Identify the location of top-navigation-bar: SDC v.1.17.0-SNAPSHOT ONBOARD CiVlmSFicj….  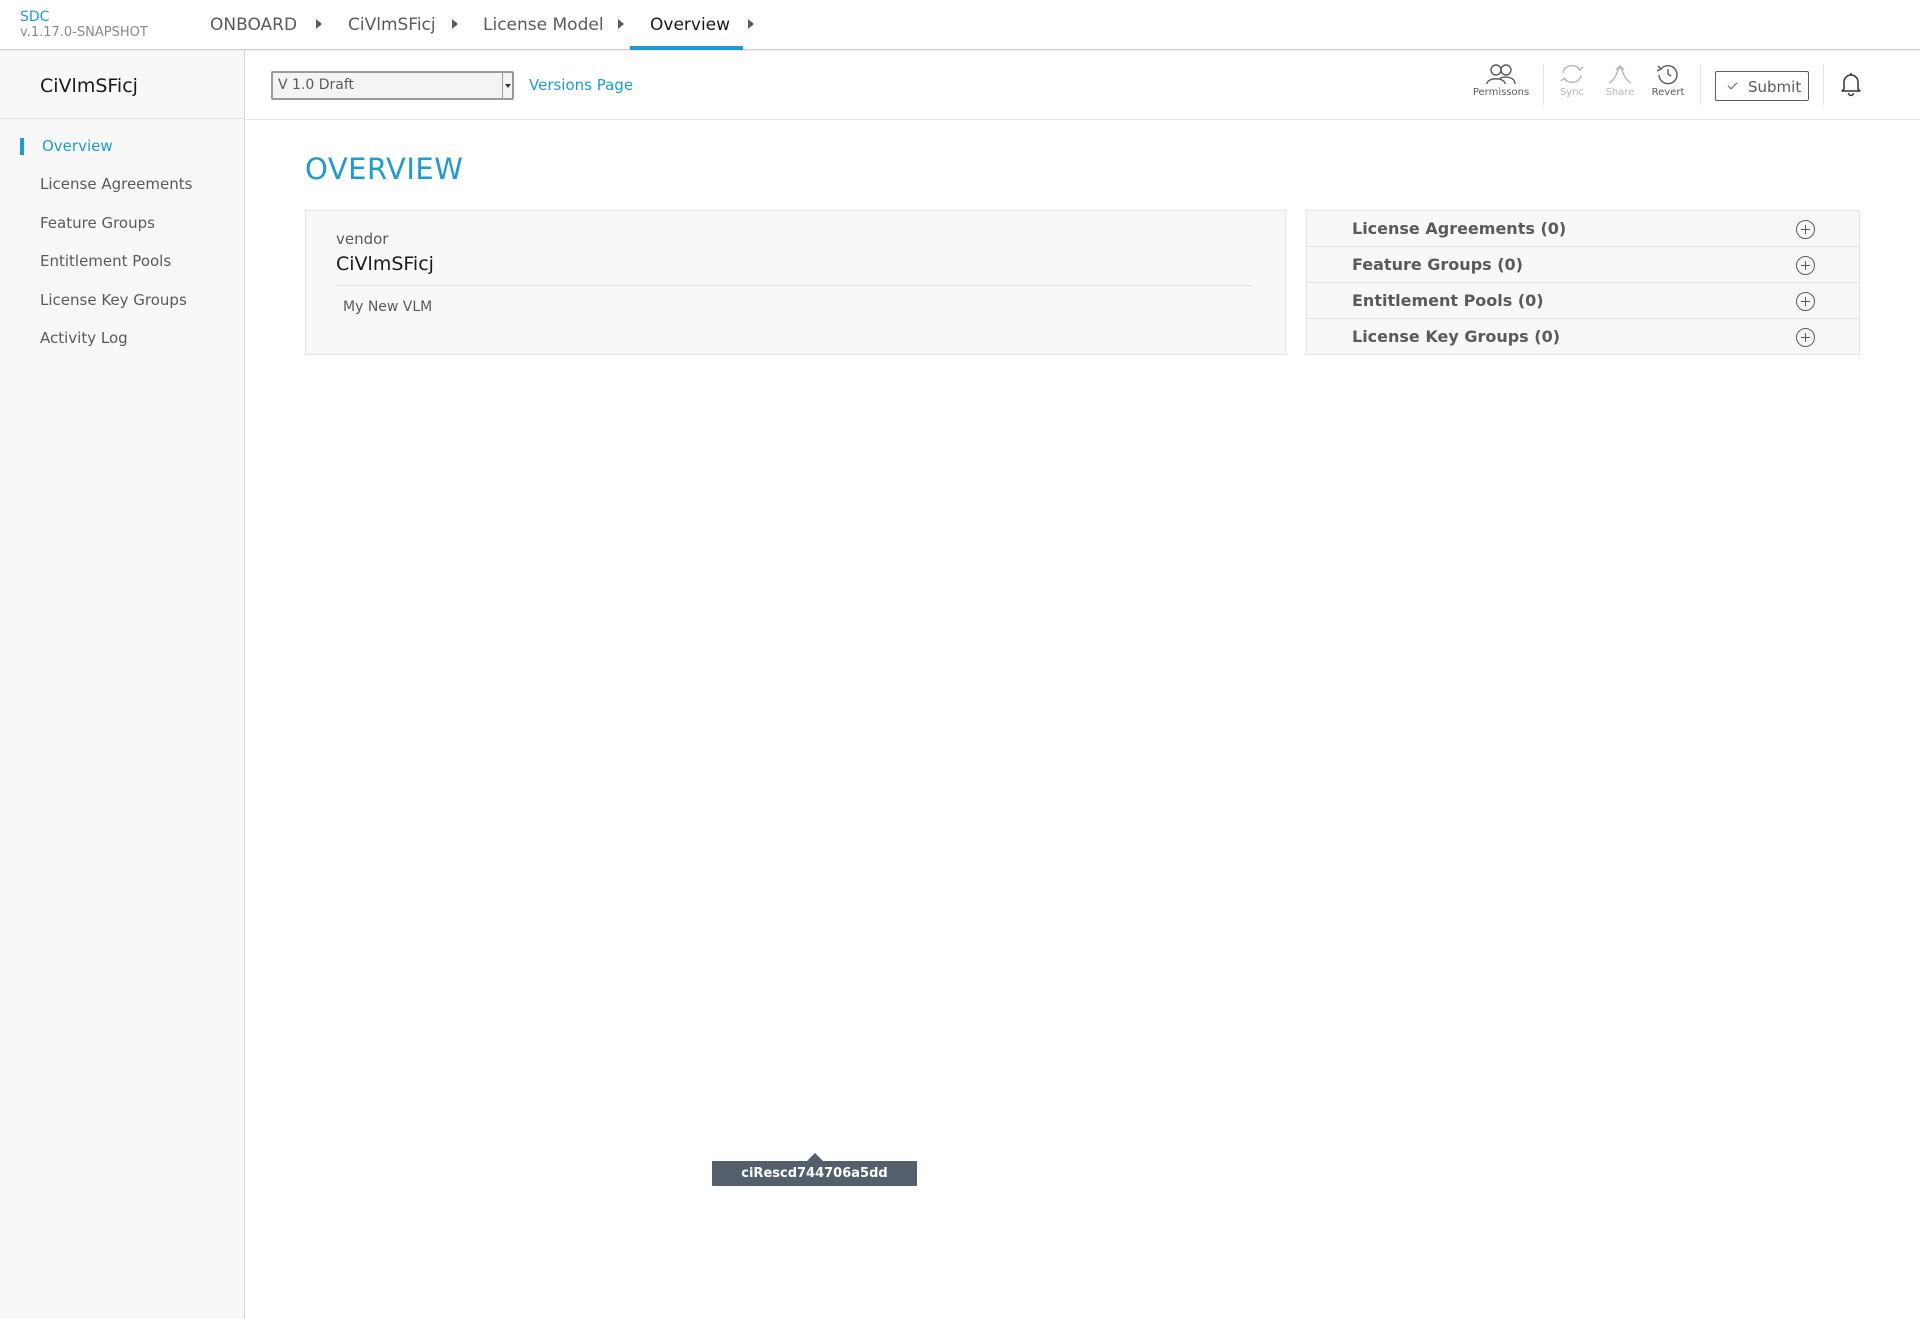
(960, 25).